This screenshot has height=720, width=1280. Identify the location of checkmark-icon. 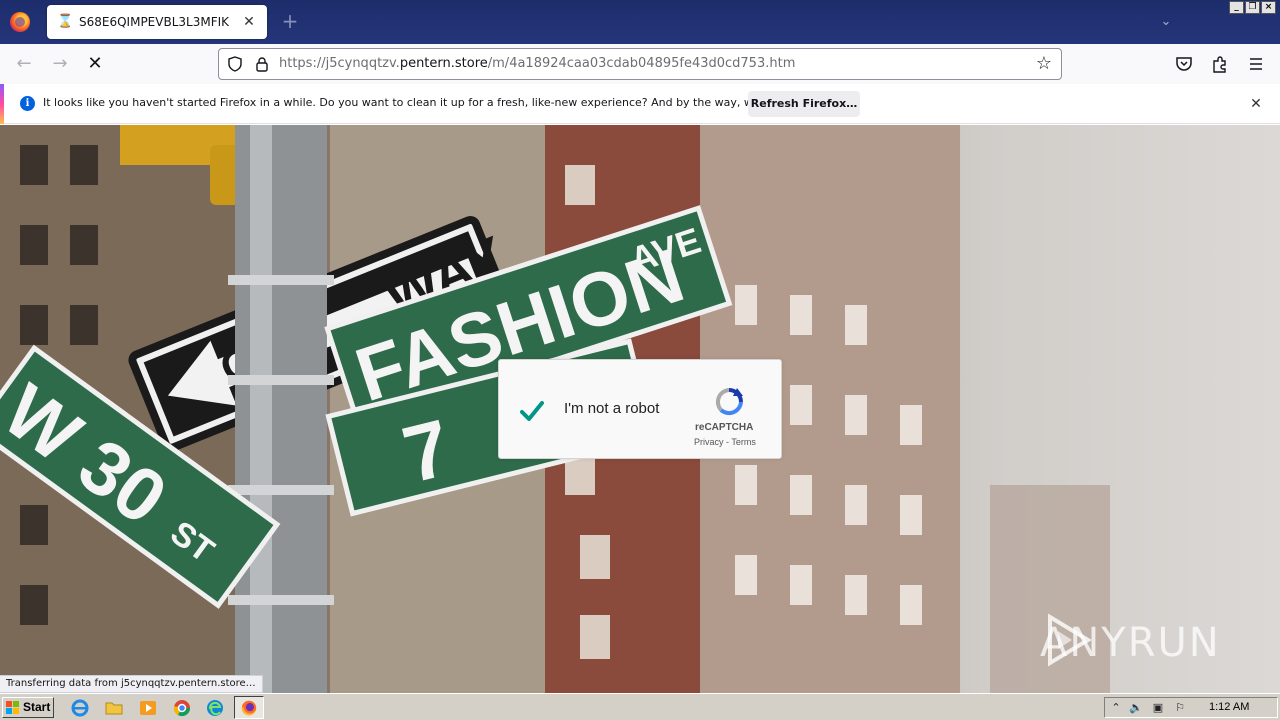
(532, 411).